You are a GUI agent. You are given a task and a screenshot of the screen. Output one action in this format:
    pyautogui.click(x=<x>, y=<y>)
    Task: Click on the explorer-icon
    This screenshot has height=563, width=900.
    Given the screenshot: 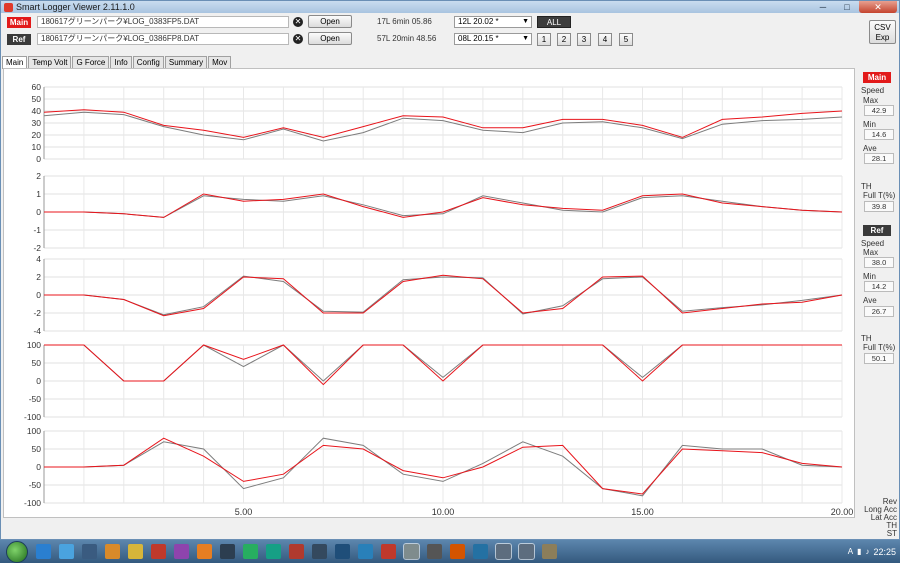 What is the action you would take?
    pyautogui.click(x=411, y=551)
    